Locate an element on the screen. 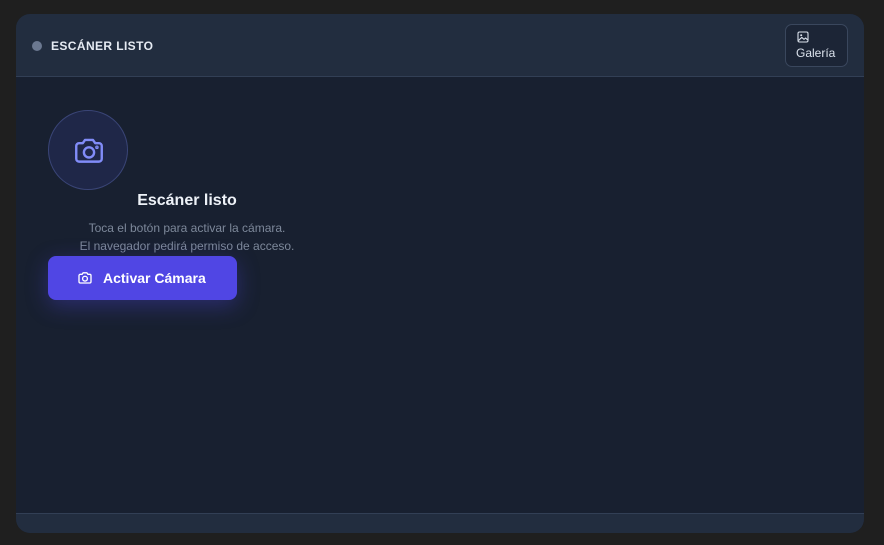 This screenshot has height=545, width=884. status-label: ESCÁNER LISTO is located at coordinates (102, 46).